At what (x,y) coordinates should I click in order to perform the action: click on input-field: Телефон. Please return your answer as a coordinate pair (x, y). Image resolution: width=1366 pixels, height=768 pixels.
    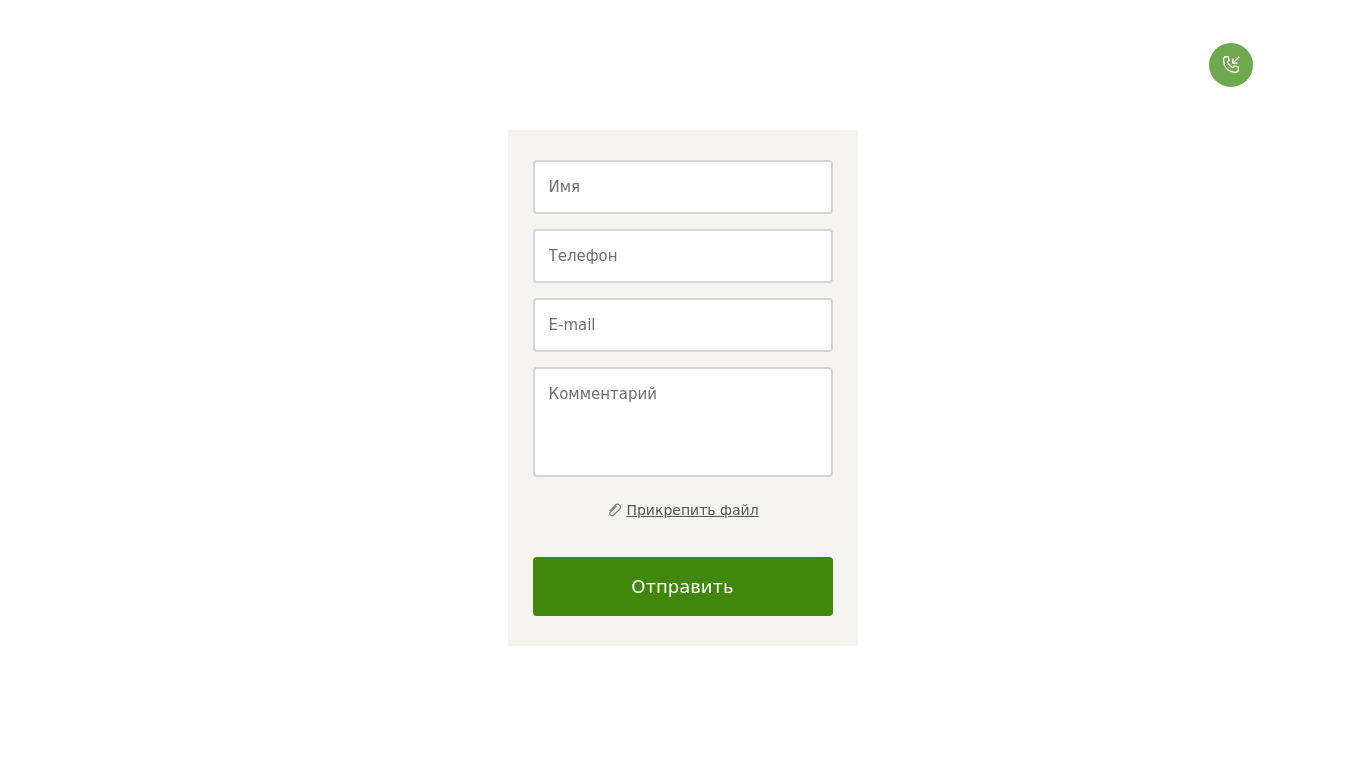
    Looking at the image, I should click on (682, 256).